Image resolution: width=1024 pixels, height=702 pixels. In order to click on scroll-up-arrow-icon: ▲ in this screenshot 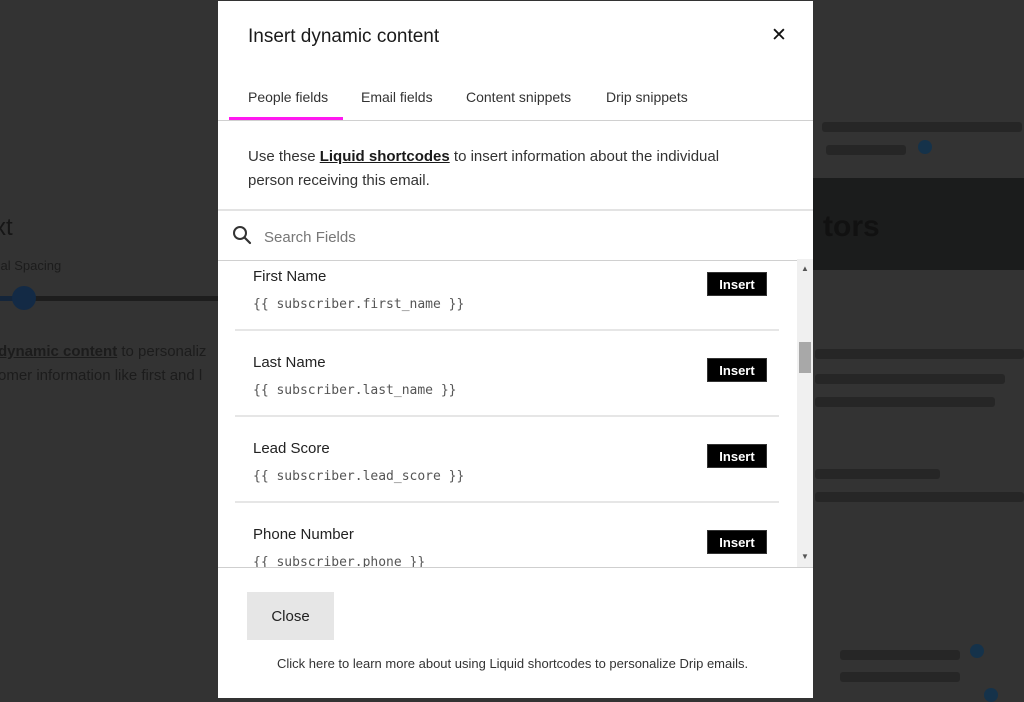, I will do `click(805, 269)`.